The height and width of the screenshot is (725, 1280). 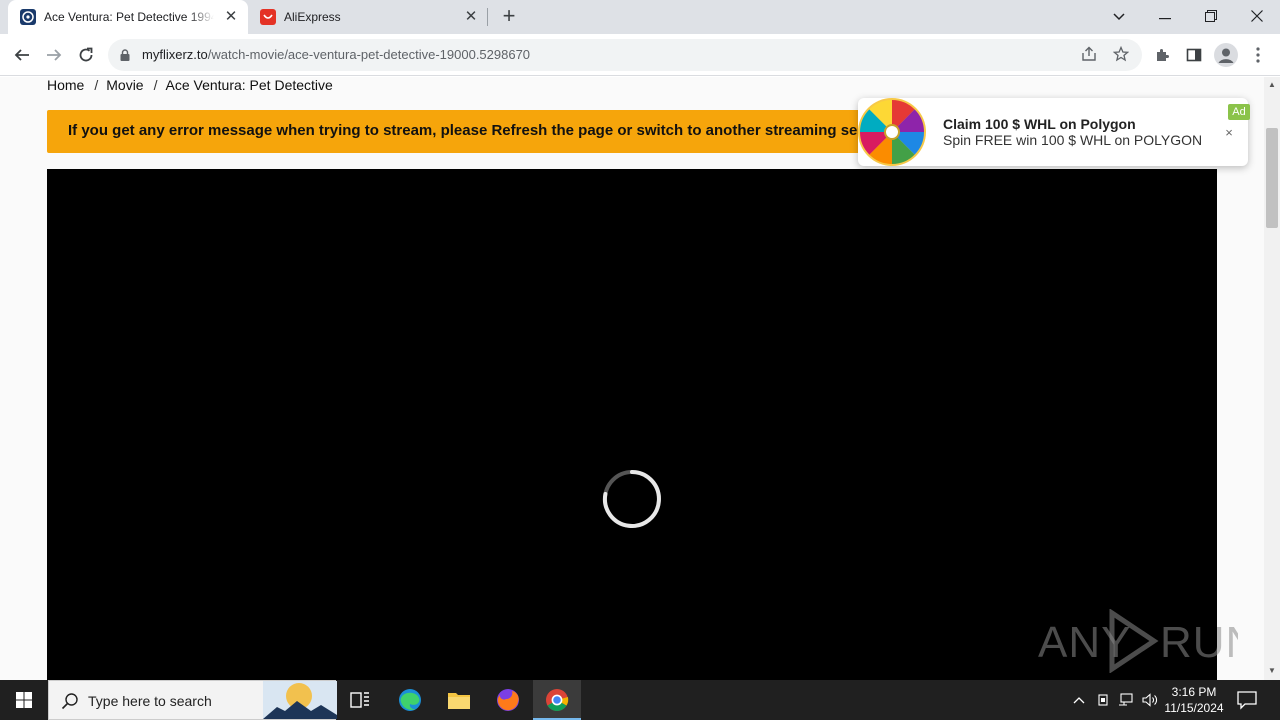 I want to click on lock-icon, so click(x=125, y=54).